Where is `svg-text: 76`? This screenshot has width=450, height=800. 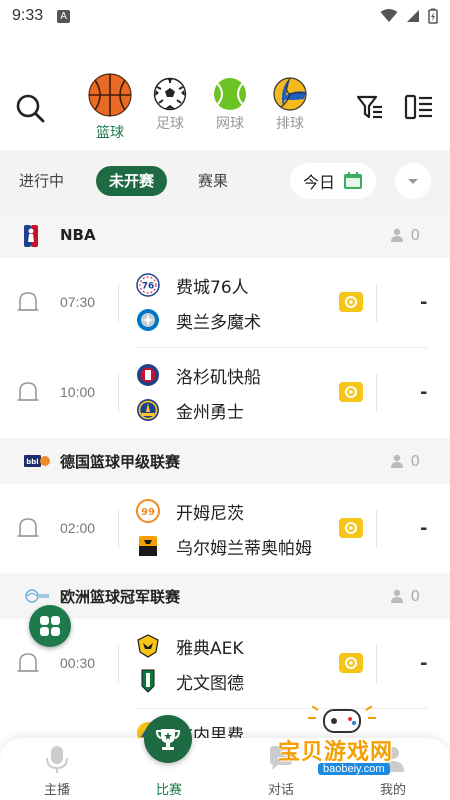
svg-text: 76 is located at coordinates (148, 287).